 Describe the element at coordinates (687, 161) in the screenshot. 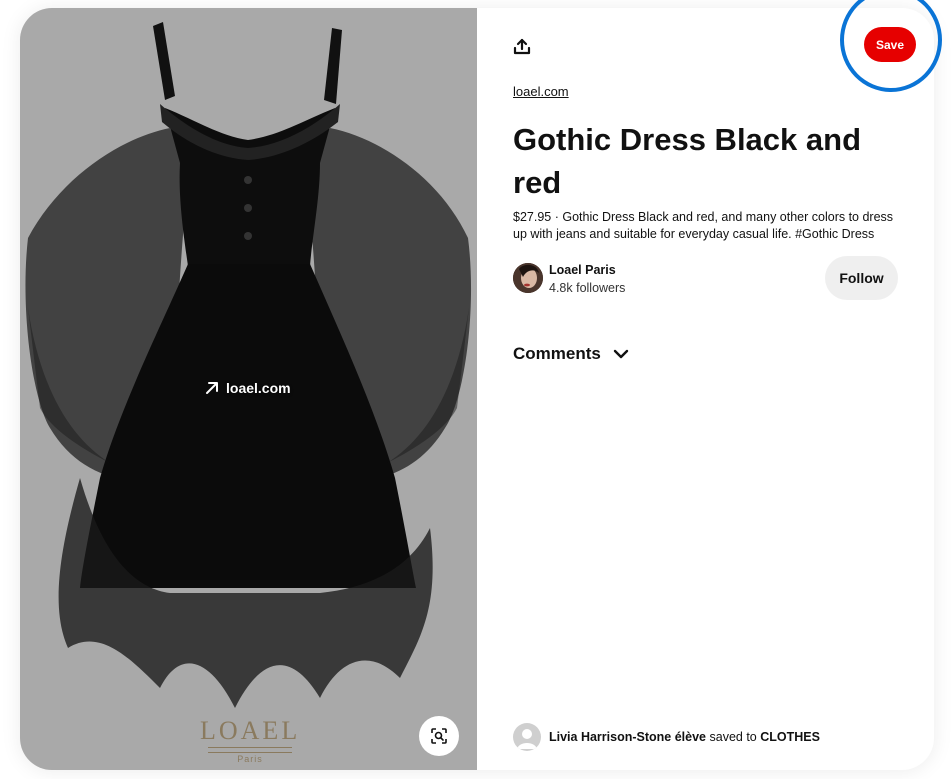

I see `pin-title: Gothic Dress Black and red` at that location.